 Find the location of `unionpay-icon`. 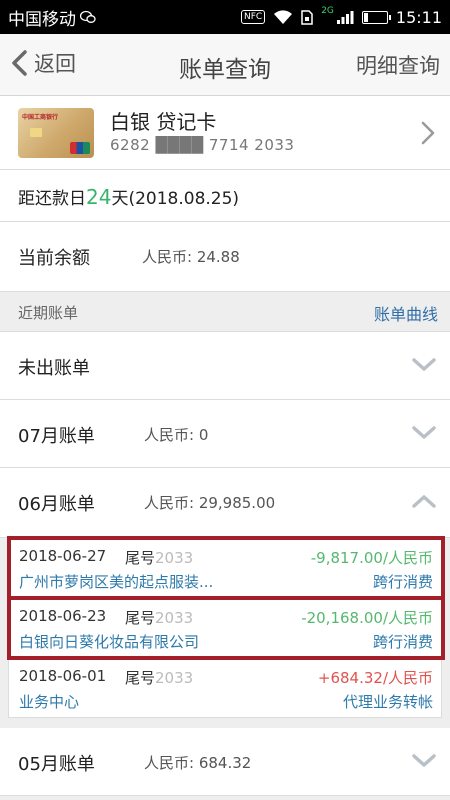

unionpay-icon is located at coordinates (80, 148).